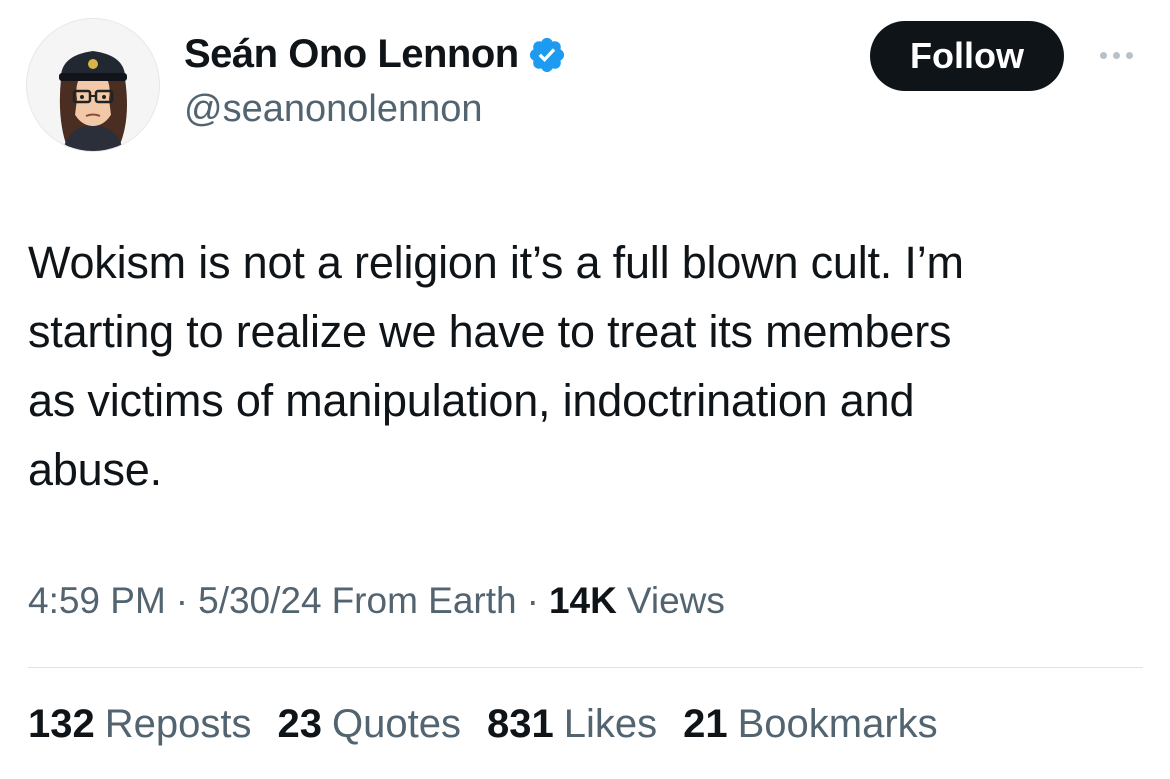 The image size is (1170, 779). Describe the element at coordinates (585, 667) in the screenshot. I see `divider` at that location.